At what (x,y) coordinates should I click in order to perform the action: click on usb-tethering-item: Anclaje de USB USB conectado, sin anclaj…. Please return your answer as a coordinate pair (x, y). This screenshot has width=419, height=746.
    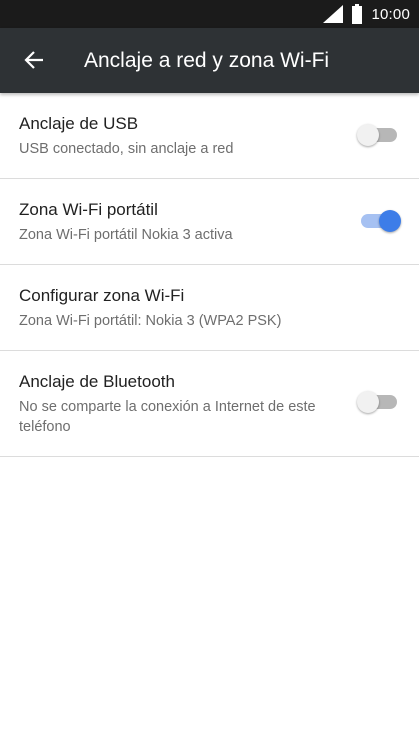
    Looking at the image, I should click on (209, 136).